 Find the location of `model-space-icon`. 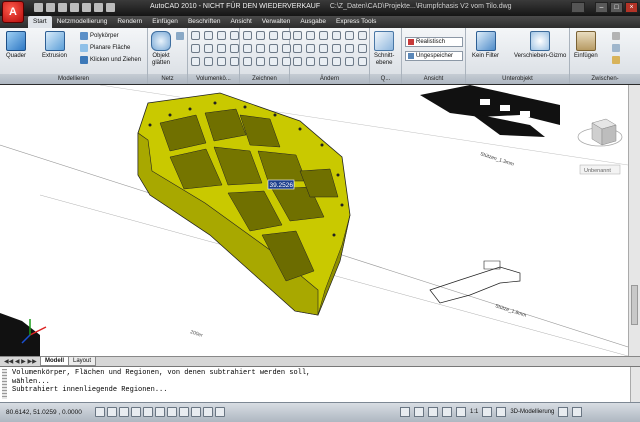

model-space-icon is located at coordinates (405, 412).